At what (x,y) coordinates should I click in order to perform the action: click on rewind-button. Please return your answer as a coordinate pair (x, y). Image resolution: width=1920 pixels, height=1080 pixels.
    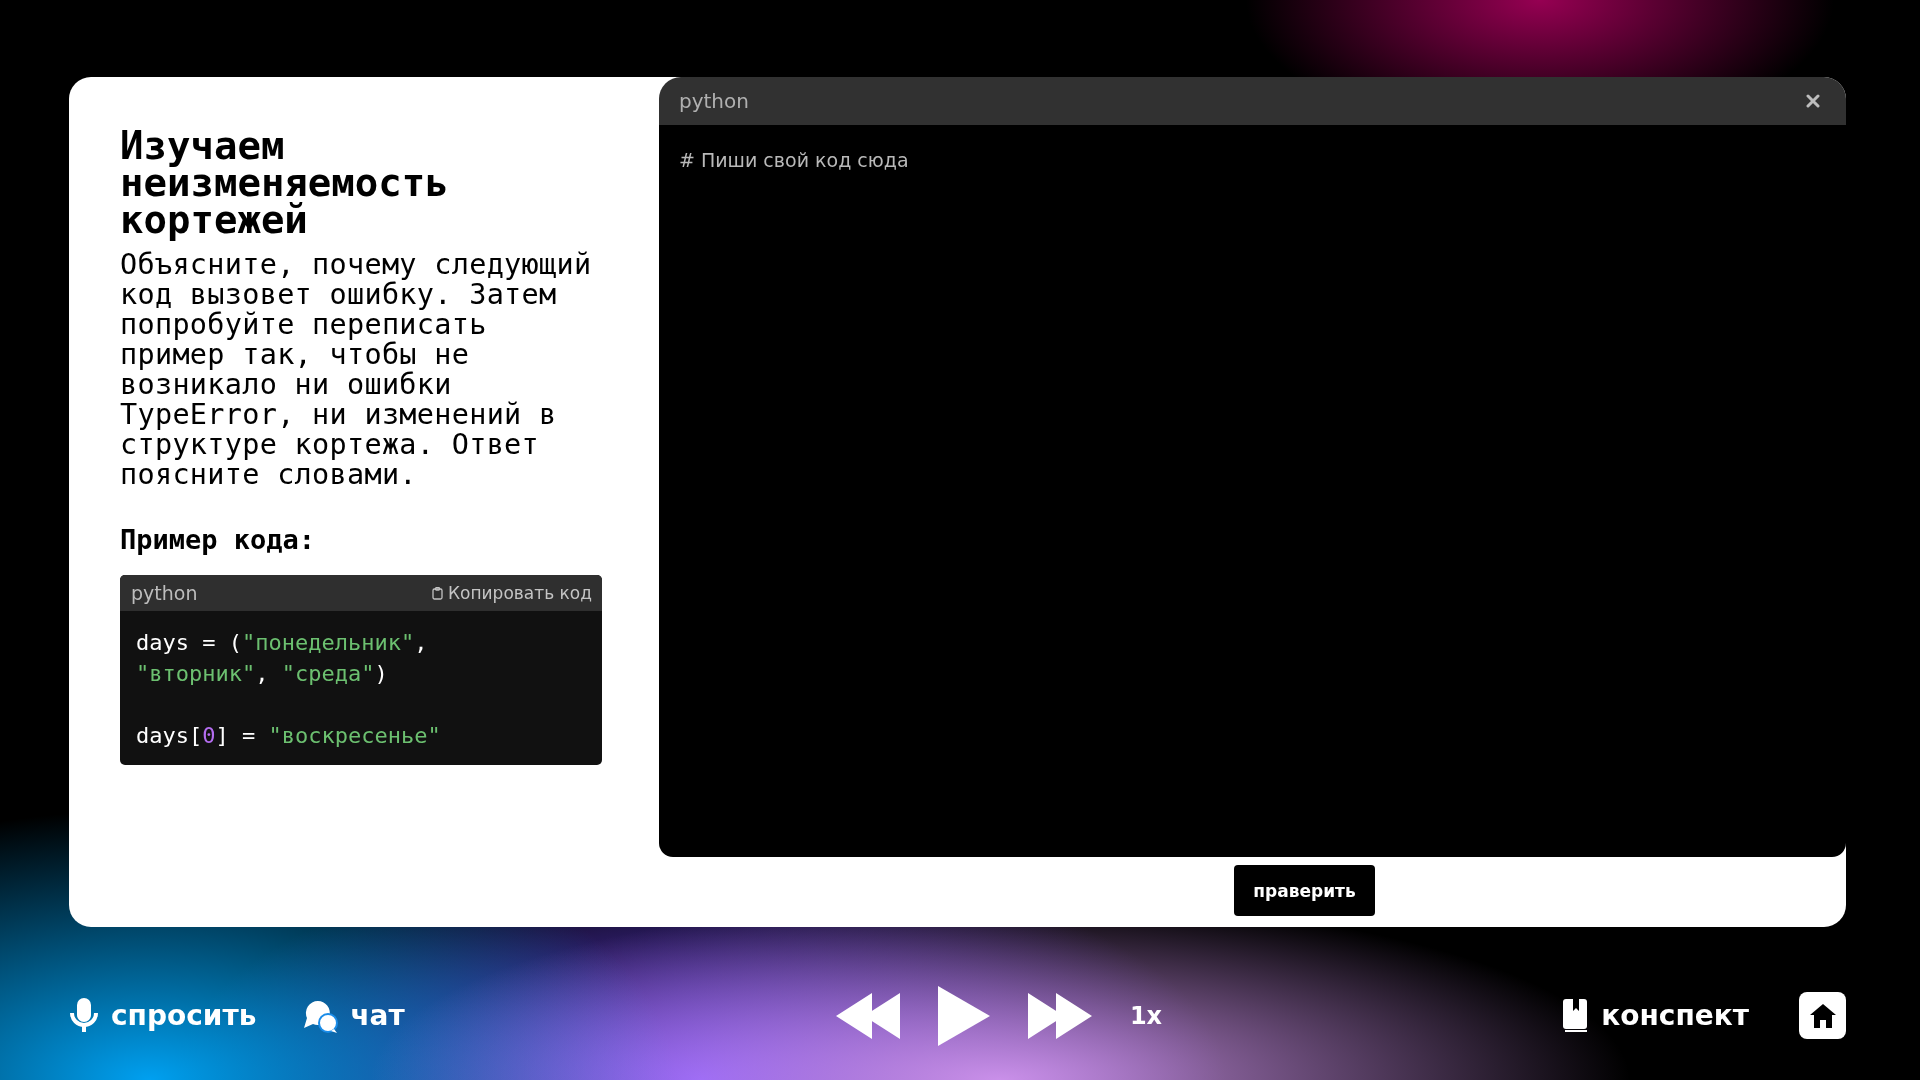
    Looking at the image, I should click on (867, 1015).